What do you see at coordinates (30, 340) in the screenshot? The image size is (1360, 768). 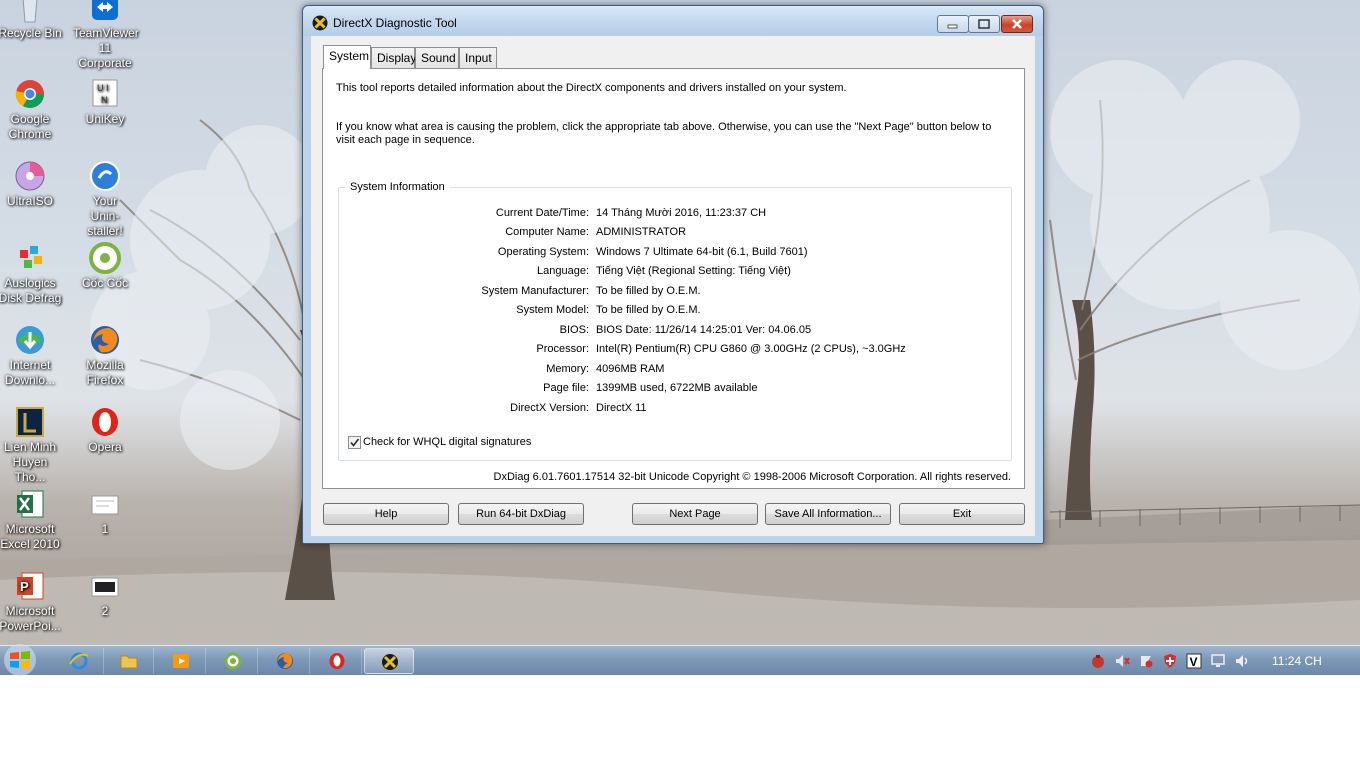 I see `idm-icon` at bounding box center [30, 340].